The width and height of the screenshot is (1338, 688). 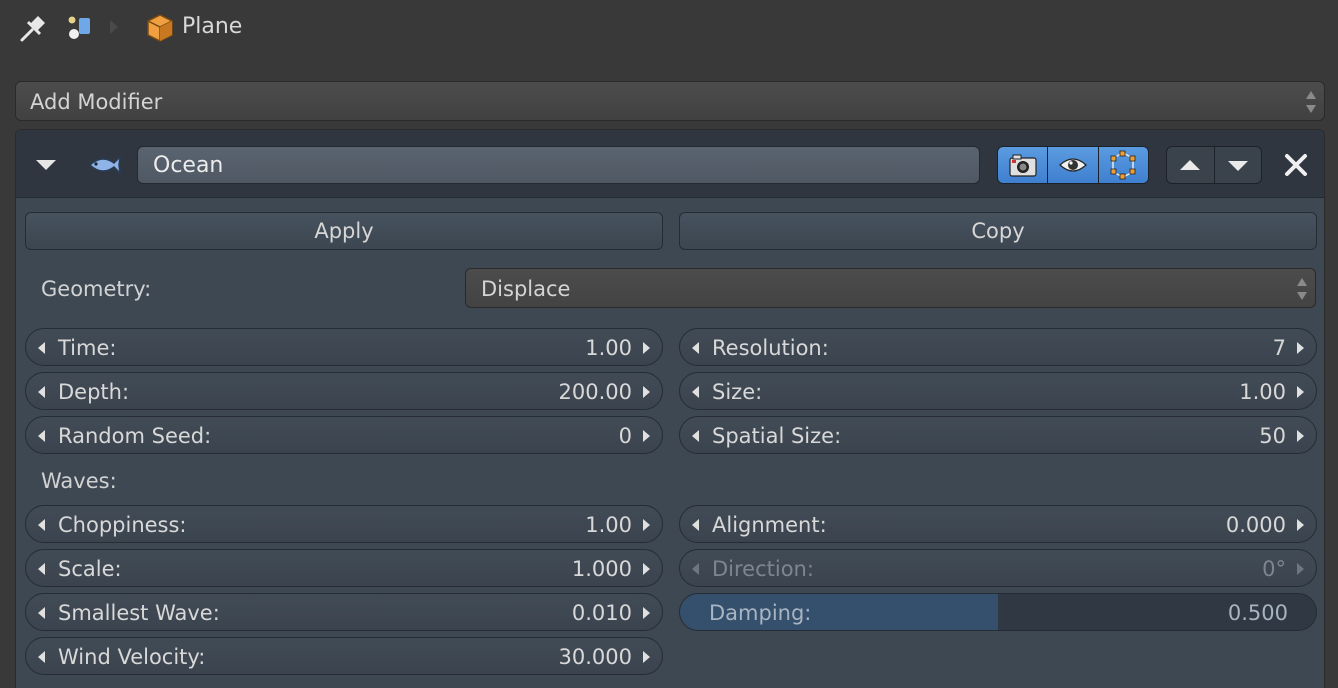 What do you see at coordinates (998, 231) in the screenshot?
I see `copy-button: Copy` at bounding box center [998, 231].